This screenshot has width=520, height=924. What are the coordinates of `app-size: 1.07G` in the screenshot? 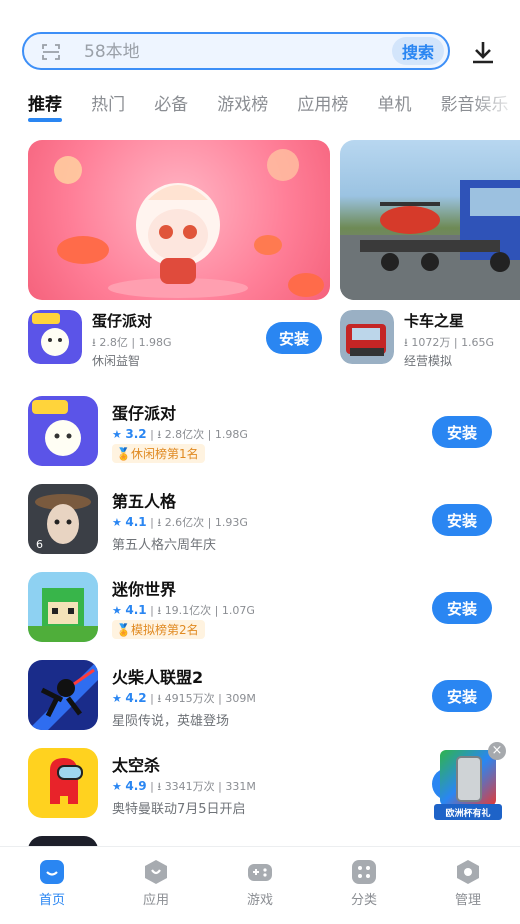 It's located at (238, 610).